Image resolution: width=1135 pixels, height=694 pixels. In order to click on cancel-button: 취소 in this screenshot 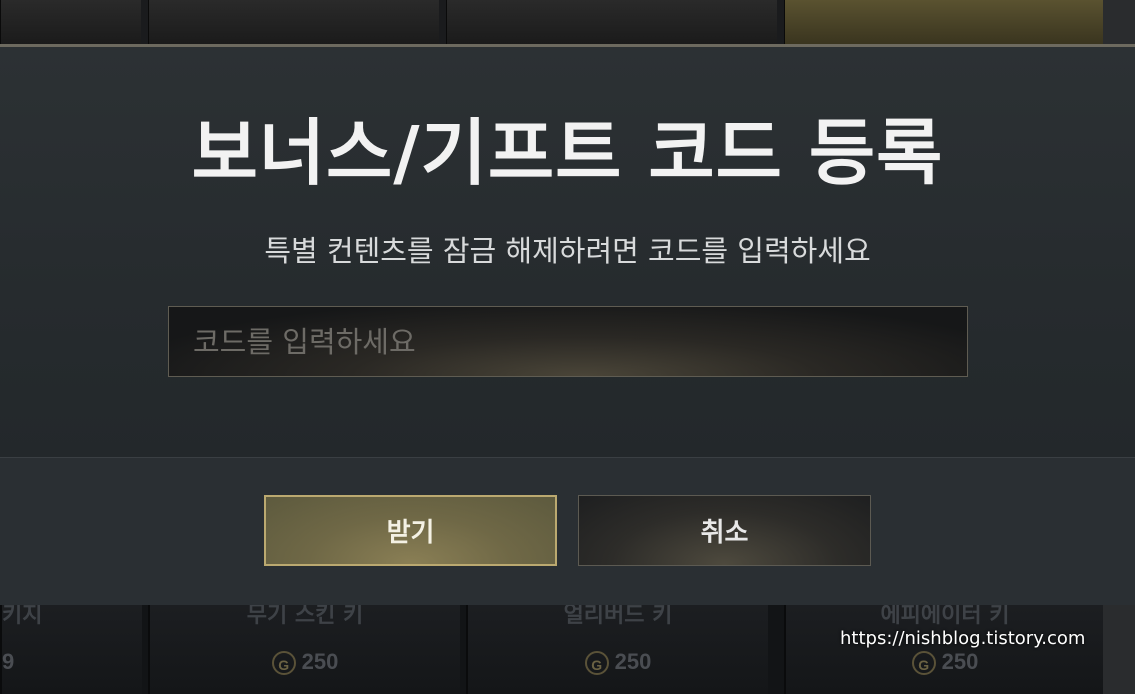, I will do `click(724, 530)`.